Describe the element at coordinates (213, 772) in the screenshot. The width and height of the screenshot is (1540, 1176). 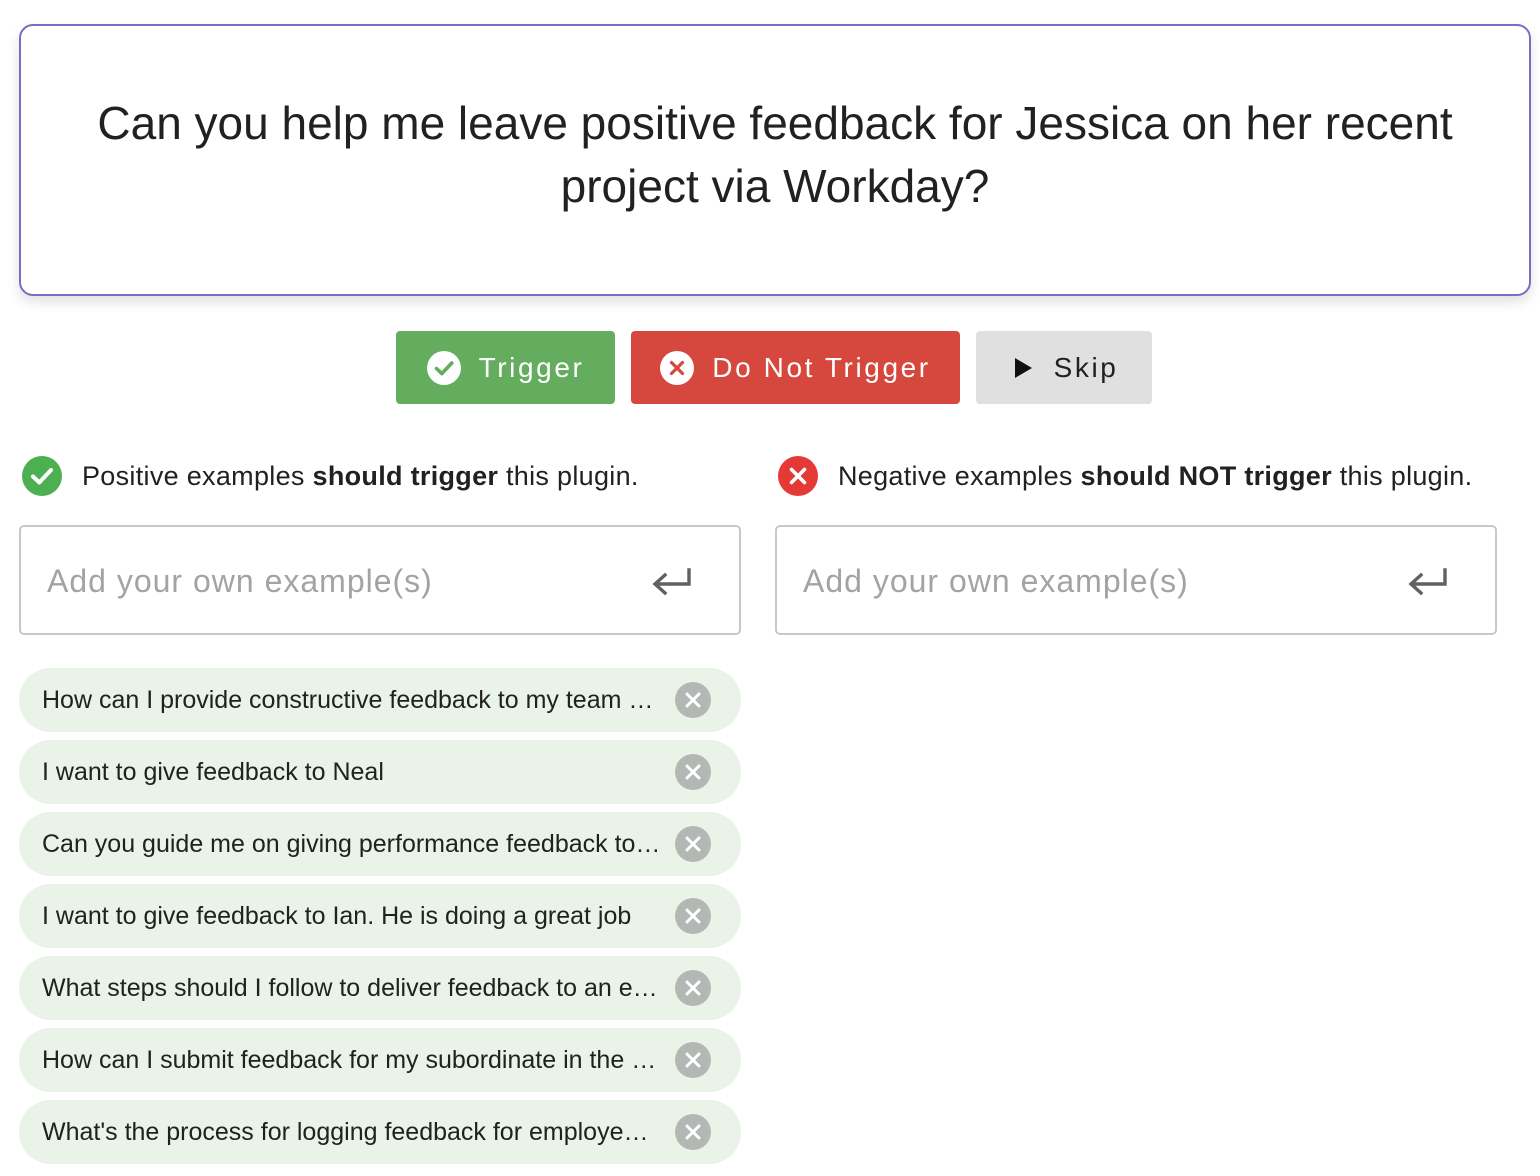
I see `positive-example-text: I want to give feedback to Neal` at that location.